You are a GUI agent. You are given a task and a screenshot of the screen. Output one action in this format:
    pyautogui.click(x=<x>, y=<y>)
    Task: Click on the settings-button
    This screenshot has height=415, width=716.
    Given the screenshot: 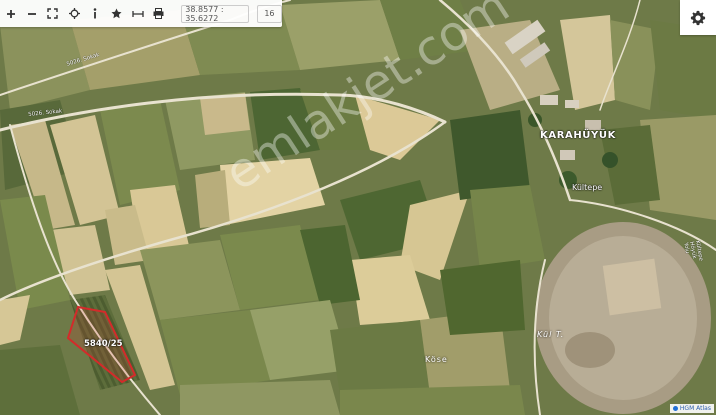 What is the action you would take?
    pyautogui.click(x=698, y=17)
    